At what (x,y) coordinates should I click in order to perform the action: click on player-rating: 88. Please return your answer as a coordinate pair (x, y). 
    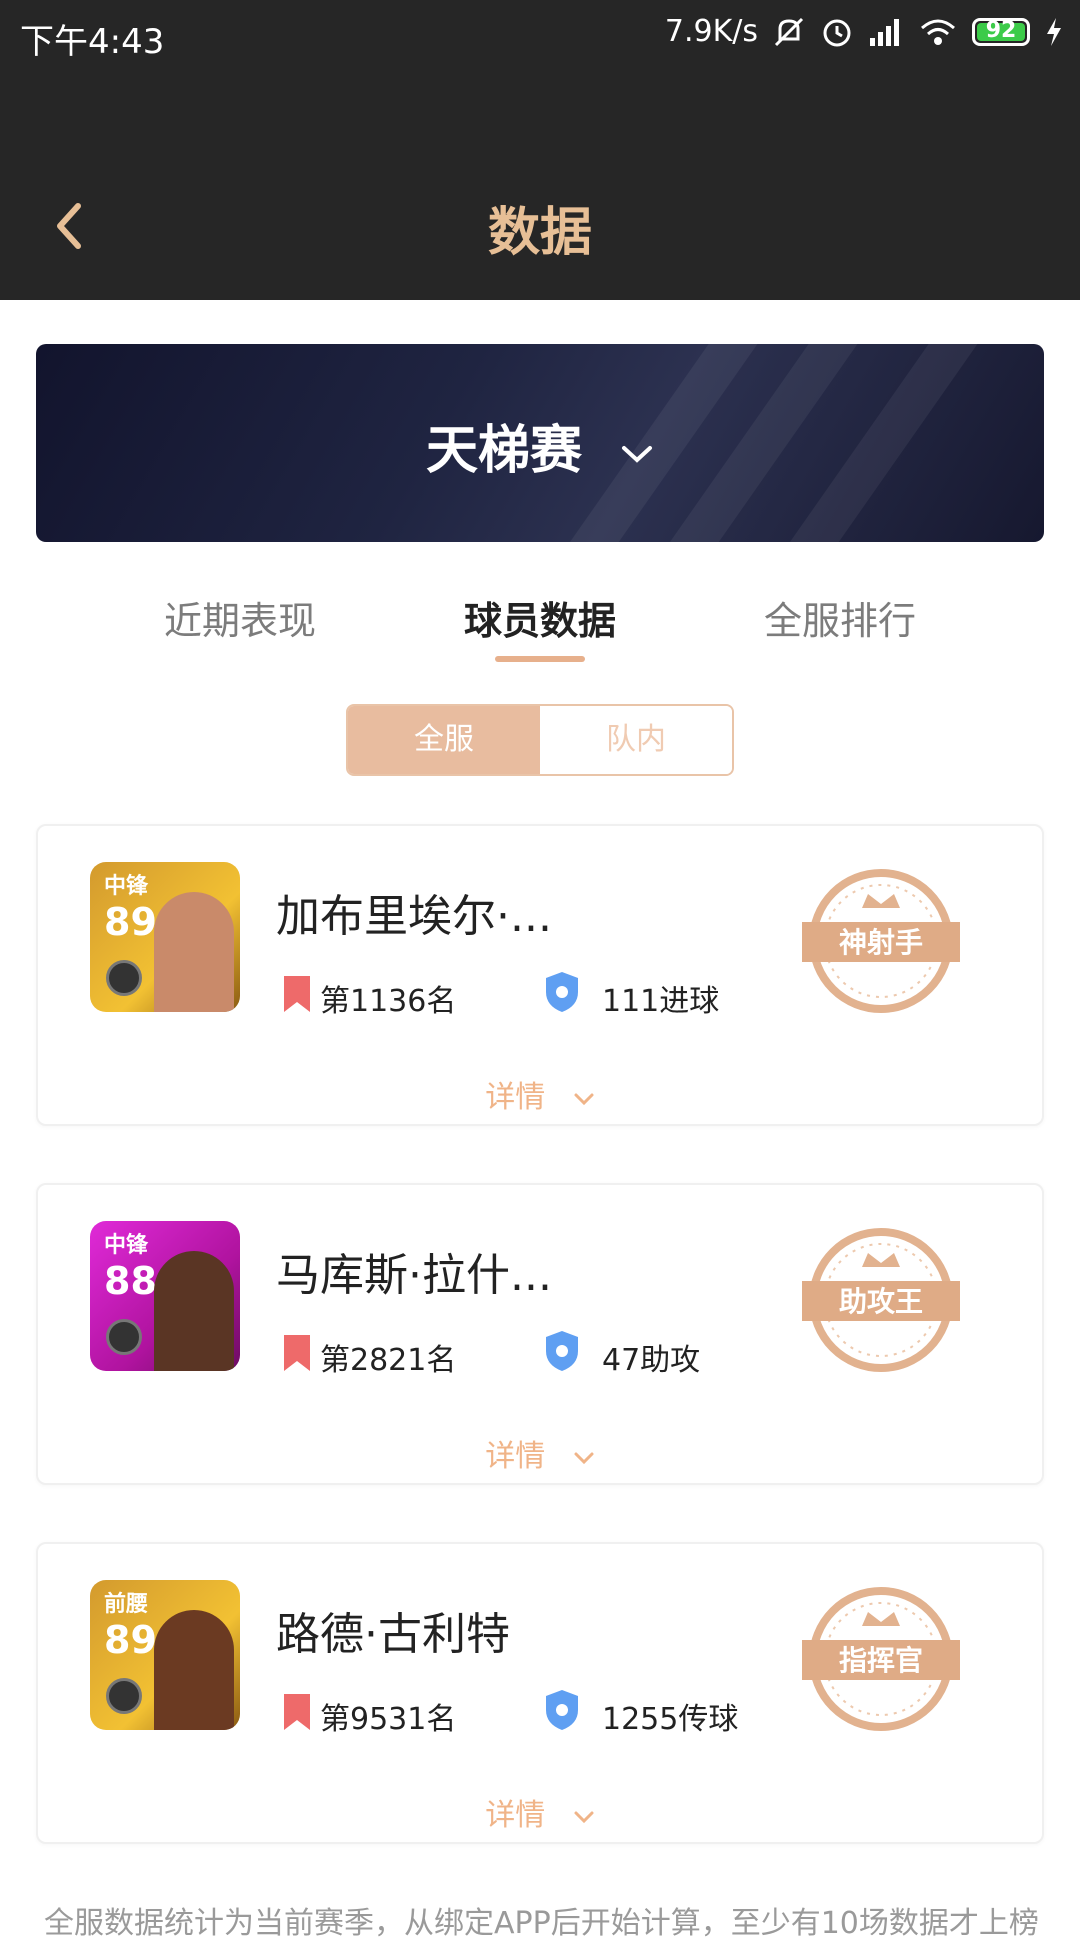
    Looking at the image, I should click on (130, 1281).